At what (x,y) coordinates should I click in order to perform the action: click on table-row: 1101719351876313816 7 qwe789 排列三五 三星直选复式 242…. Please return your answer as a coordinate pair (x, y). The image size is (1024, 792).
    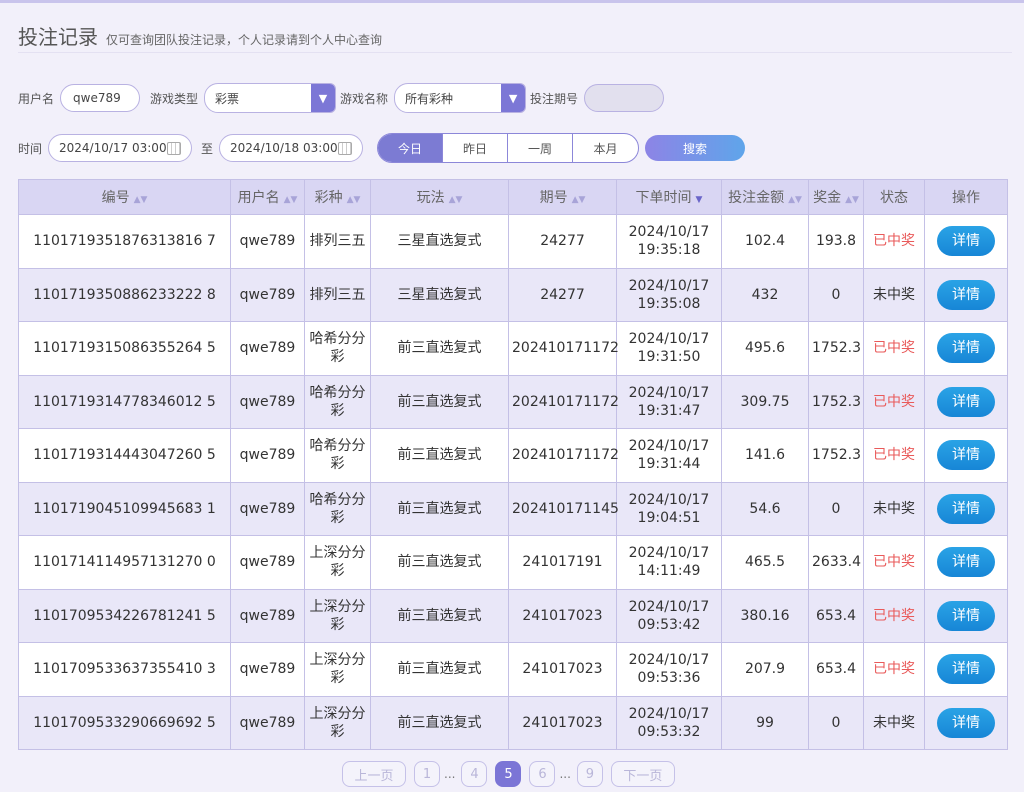
    Looking at the image, I should click on (513, 241).